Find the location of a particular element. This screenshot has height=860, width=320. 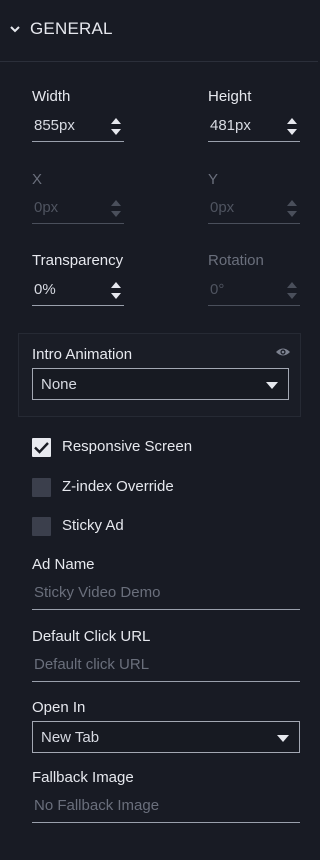

eye-icon is located at coordinates (283, 352).